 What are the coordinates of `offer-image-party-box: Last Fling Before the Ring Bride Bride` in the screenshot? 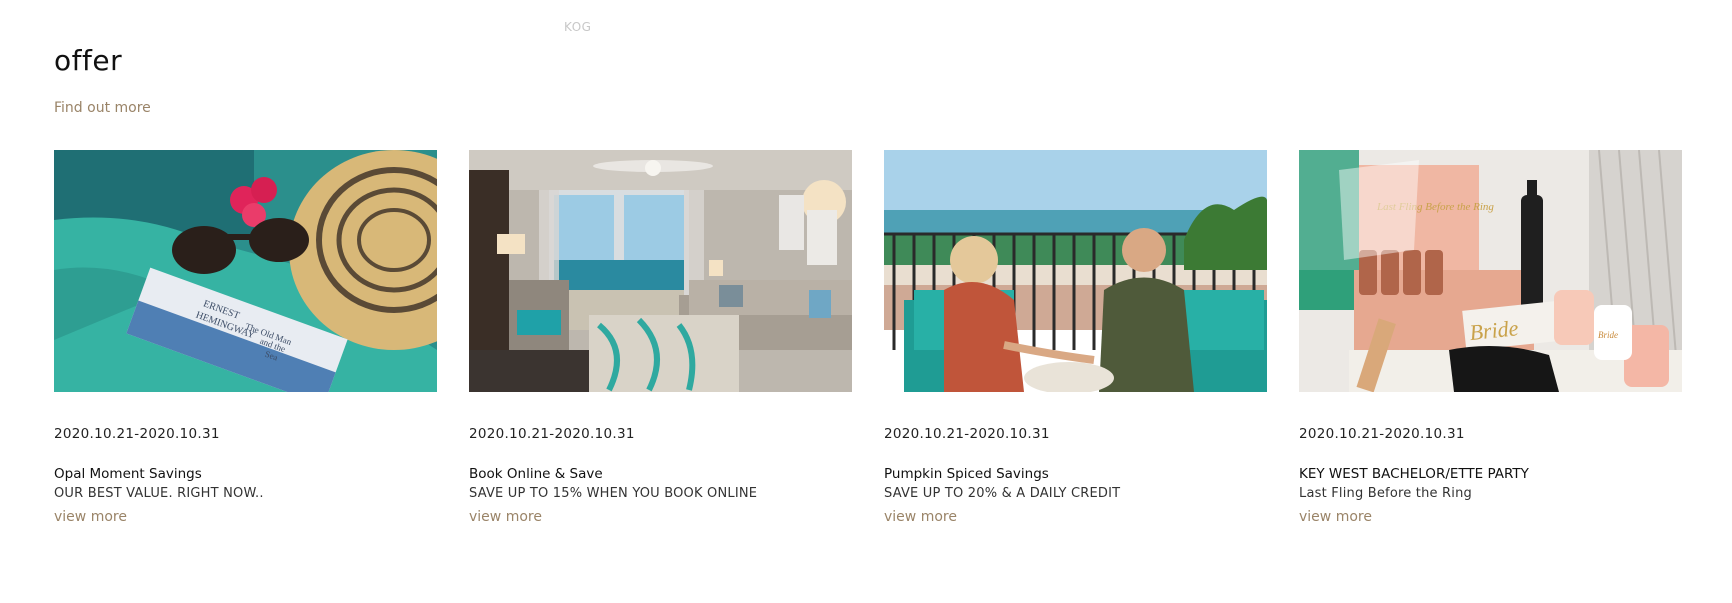 It's located at (1490, 271).